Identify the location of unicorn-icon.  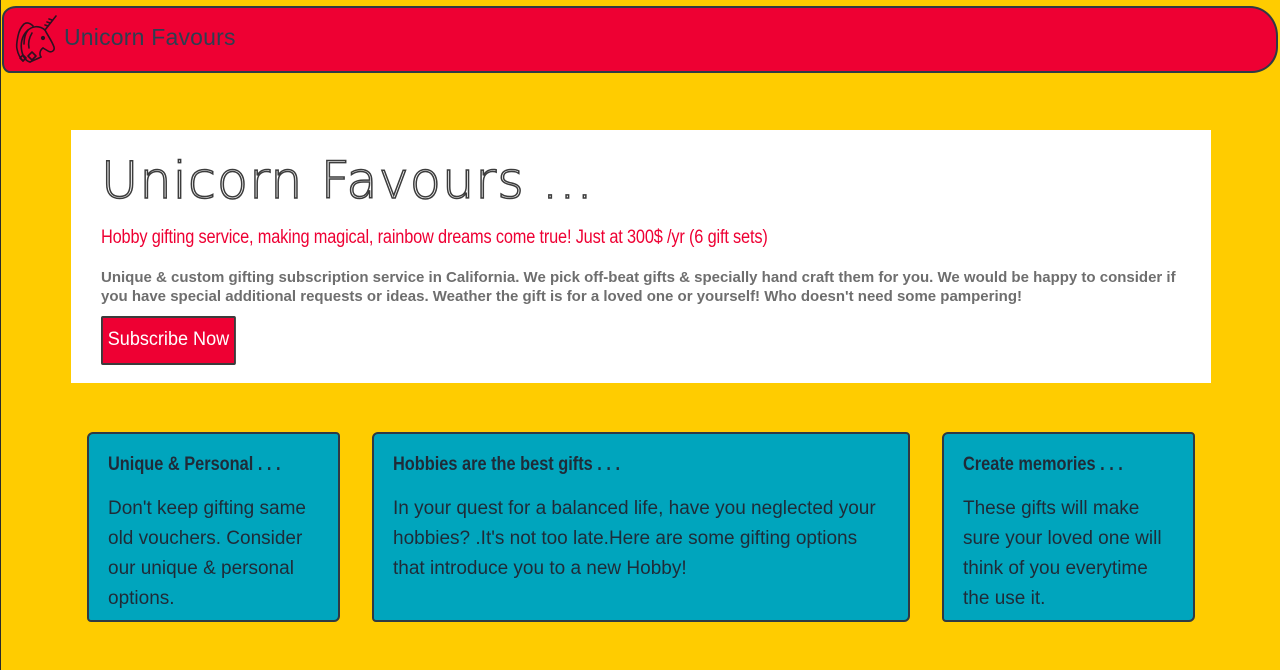
(36, 39).